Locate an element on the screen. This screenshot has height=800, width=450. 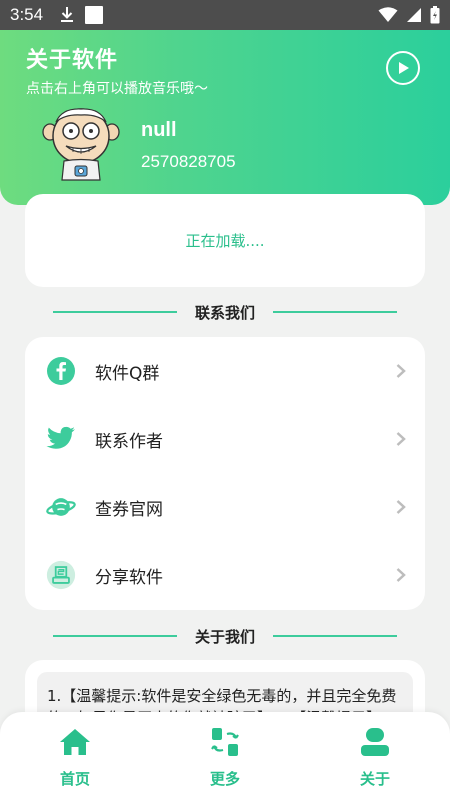
more-icon is located at coordinates (225, 742).